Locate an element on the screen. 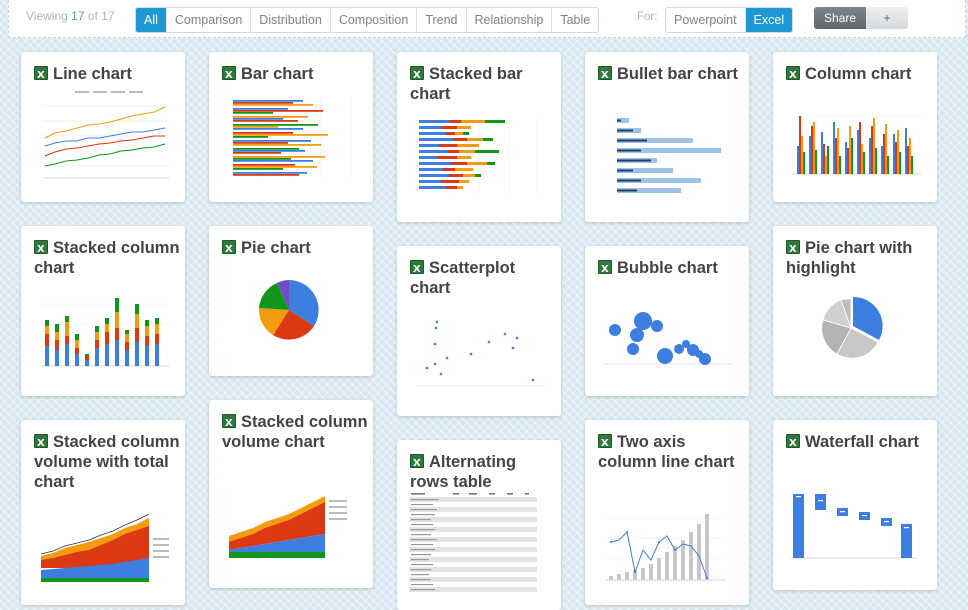 Image resolution: width=968 pixels, height=610 pixels. viewing-label: Viewing is located at coordinates (49, 16).